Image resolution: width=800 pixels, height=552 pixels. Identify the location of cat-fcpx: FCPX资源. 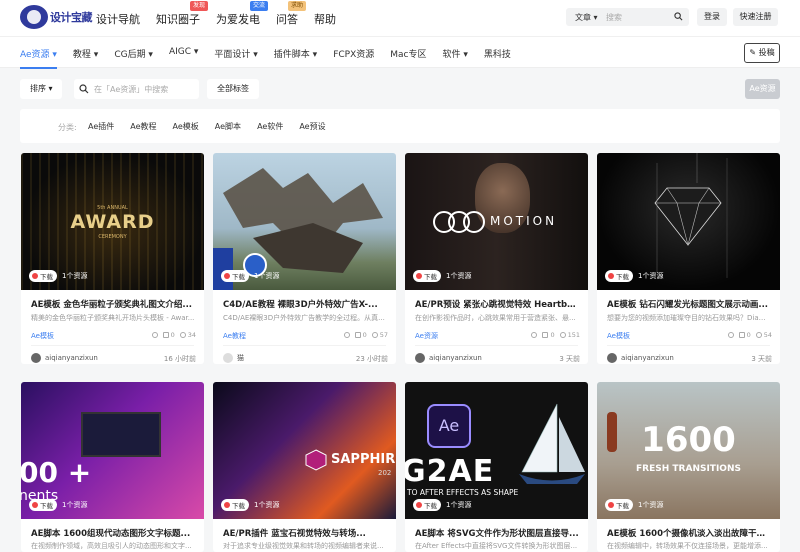
(353, 58).